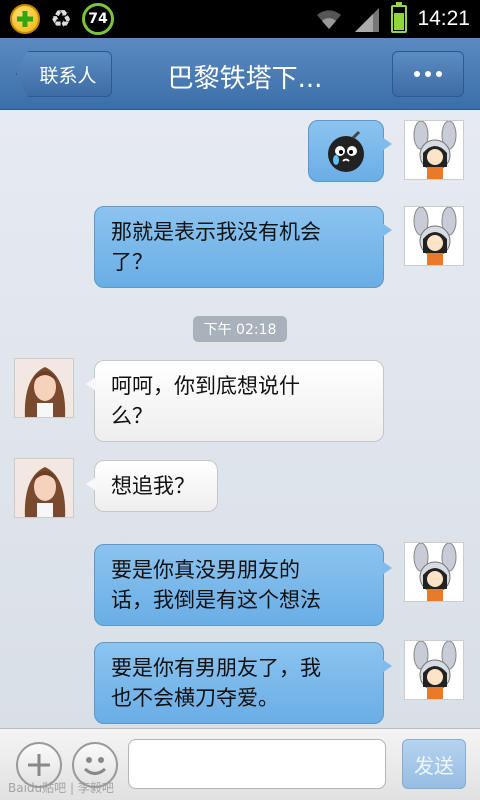 The width and height of the screenshot is (480, 800). Describe the element at coordinates (216, 600) in the screenshot. I see `message-line: 话，我倒是有这个想法` at that location.